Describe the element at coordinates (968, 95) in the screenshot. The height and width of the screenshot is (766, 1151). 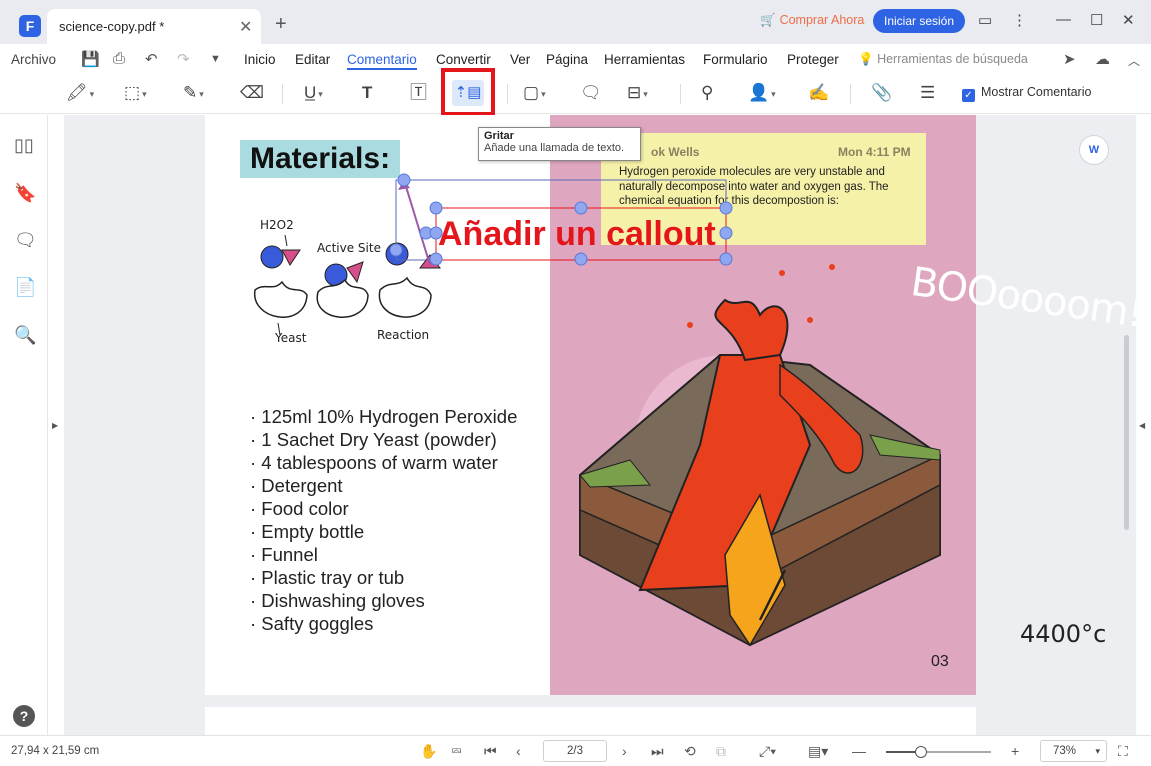
I see `checkbox-checked-icon: ✓` at that location.